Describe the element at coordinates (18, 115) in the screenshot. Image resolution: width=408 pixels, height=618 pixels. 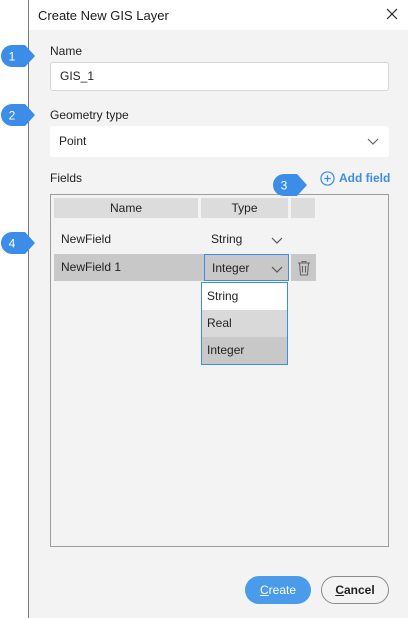
I see `callout-badge-2: 2` at that location.